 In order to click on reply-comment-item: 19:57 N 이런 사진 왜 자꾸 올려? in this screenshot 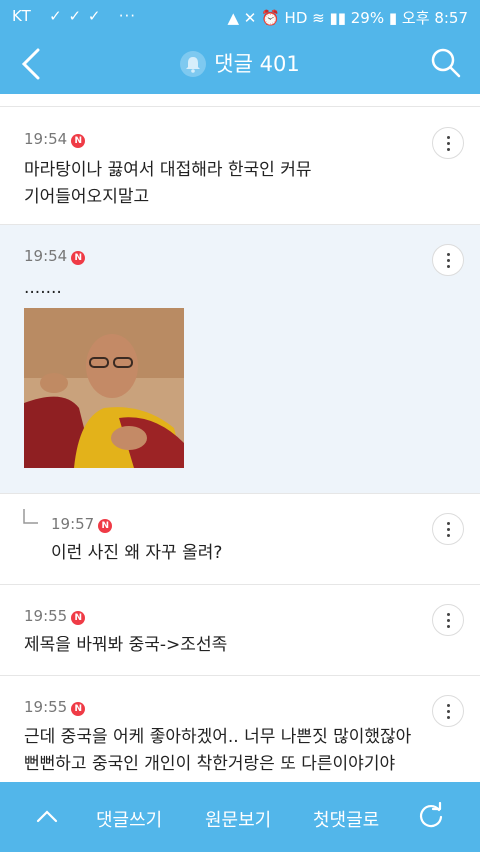, I will do `click(240, 539)`.